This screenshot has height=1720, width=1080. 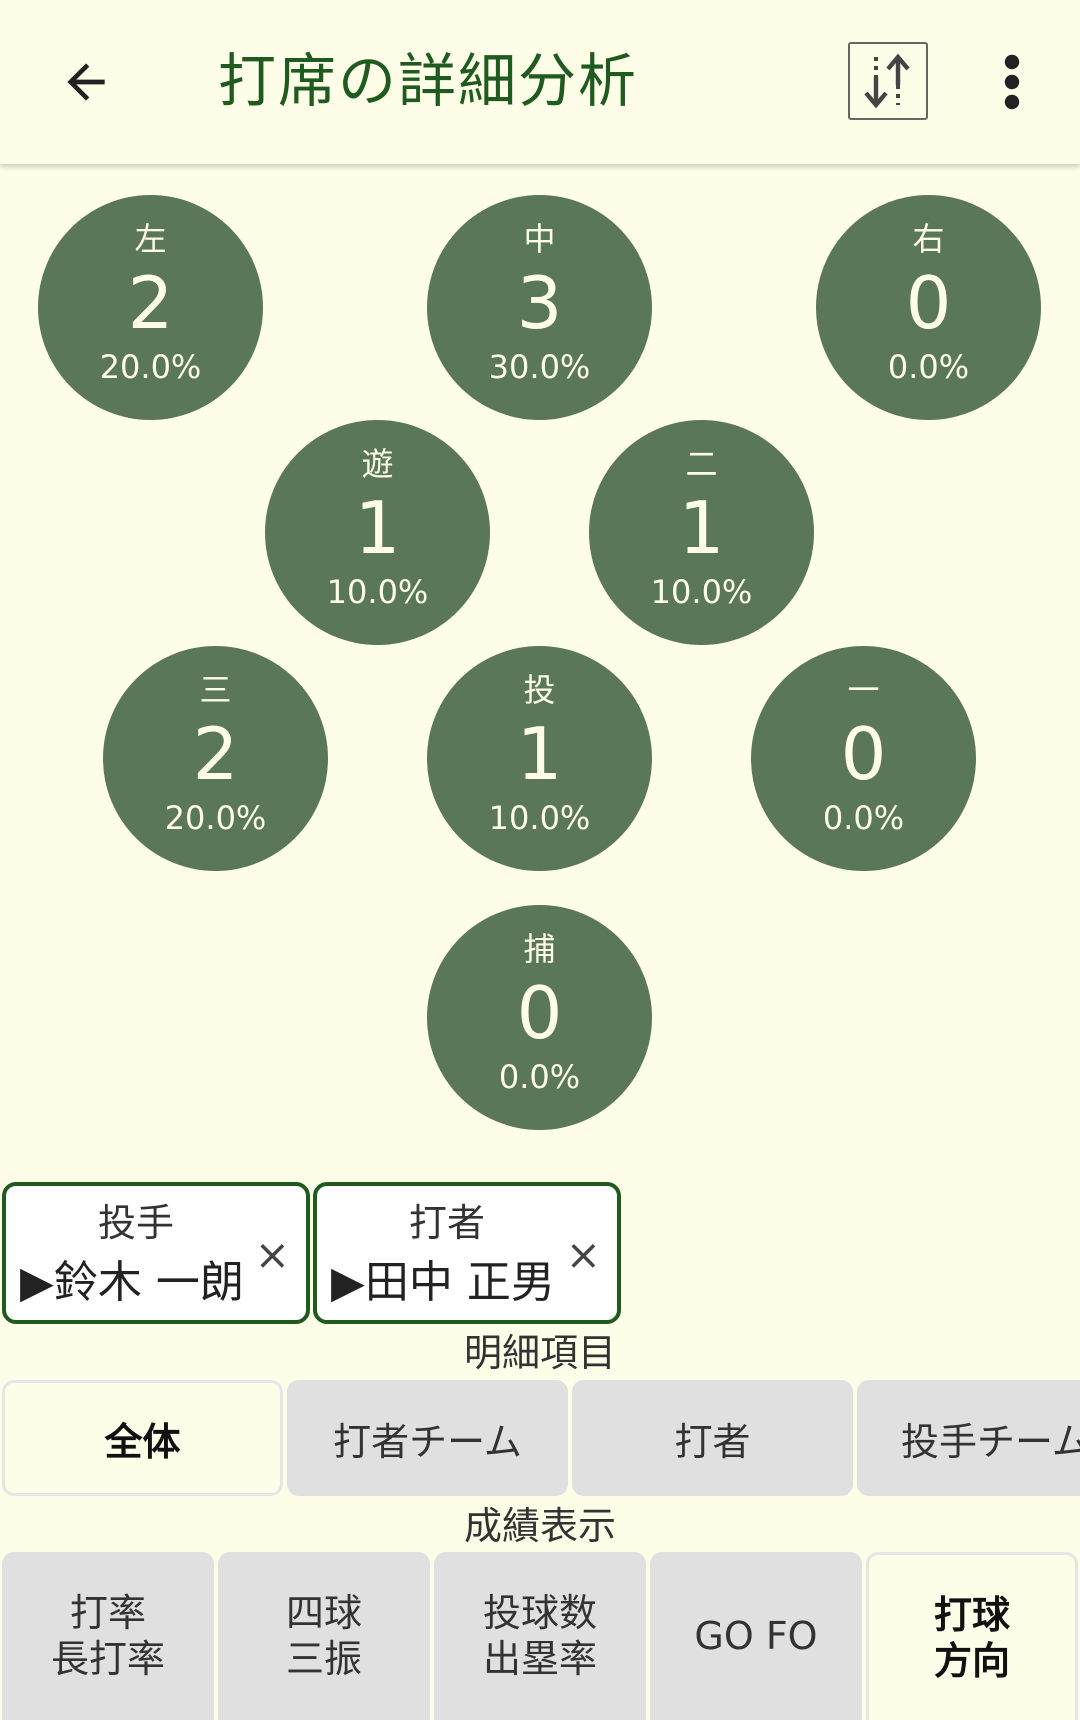 I want to click on swap-vertical-icon, so click(x=887, y=81).